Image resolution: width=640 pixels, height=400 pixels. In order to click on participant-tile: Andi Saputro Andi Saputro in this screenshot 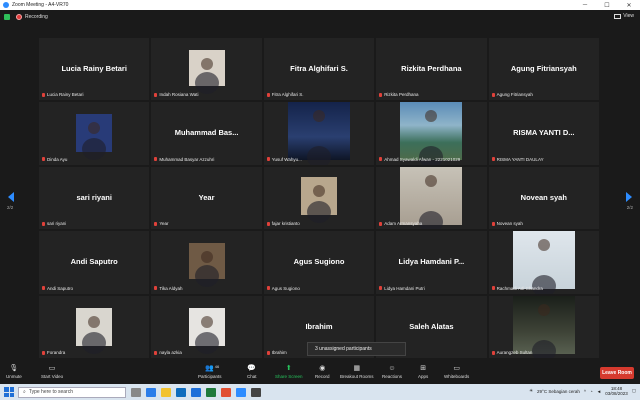, I will do `click(94, 262)`.